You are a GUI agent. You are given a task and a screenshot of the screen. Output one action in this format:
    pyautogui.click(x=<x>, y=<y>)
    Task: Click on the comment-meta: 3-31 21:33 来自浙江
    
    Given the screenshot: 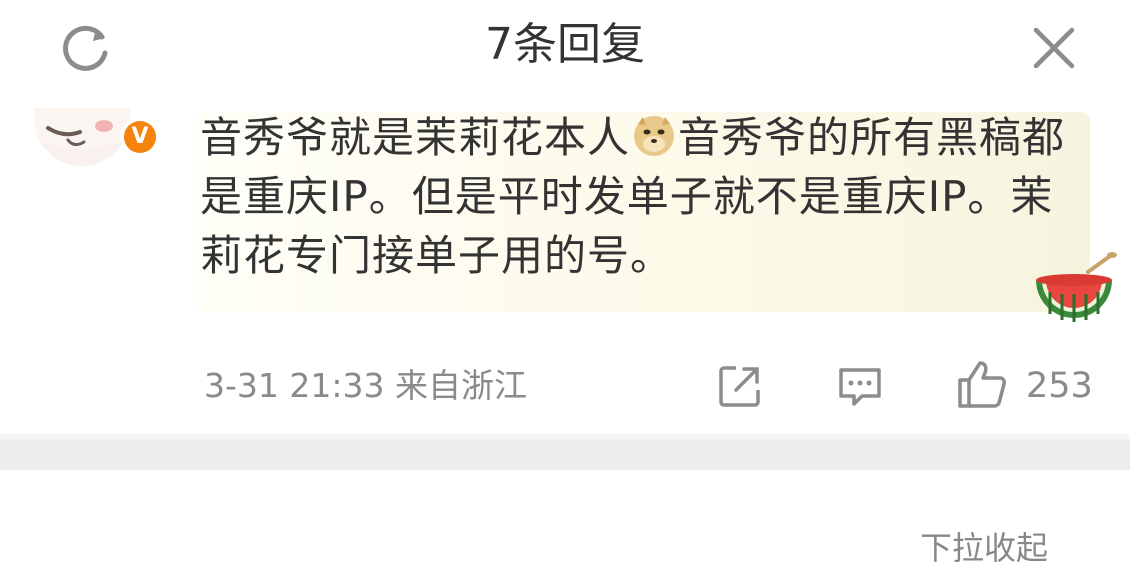 What is the action you would take?
    pyautogui.click(x=365, y=386)
    